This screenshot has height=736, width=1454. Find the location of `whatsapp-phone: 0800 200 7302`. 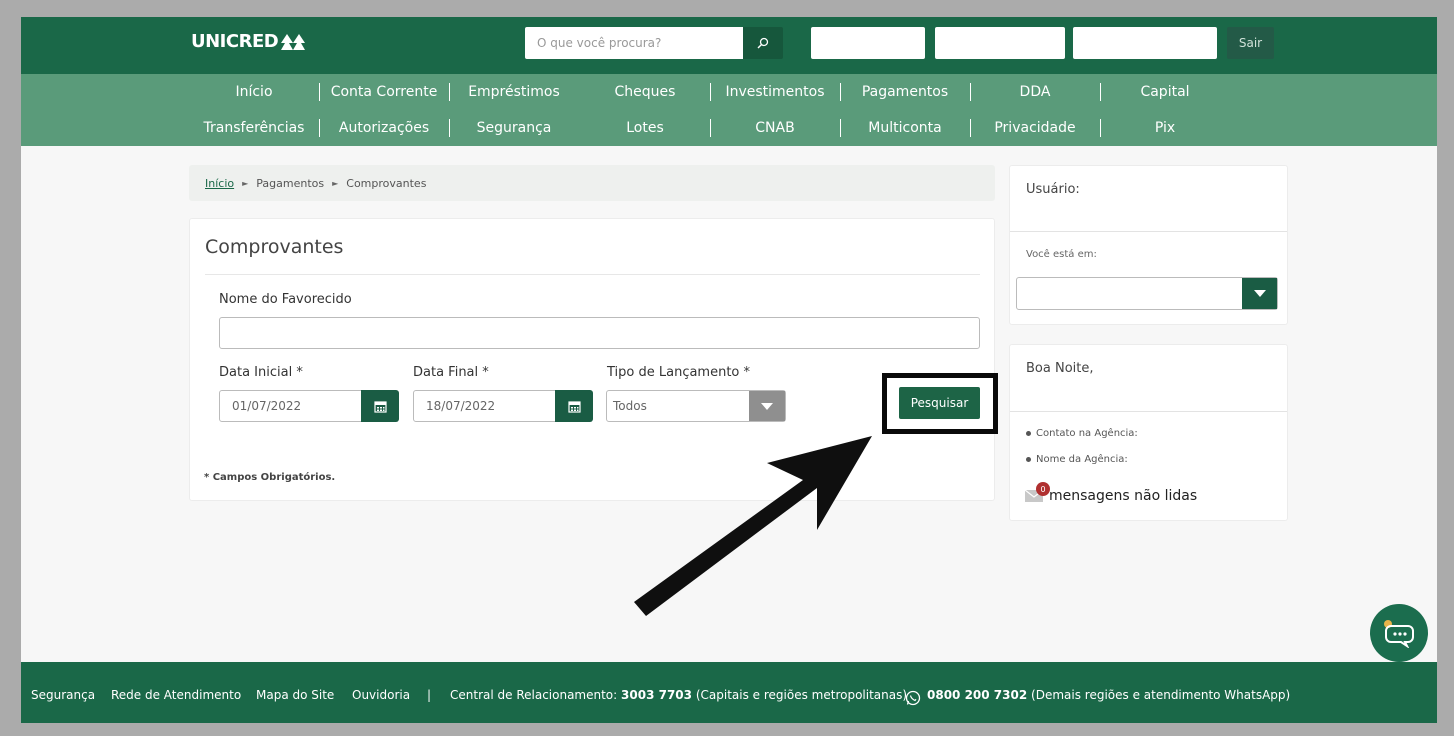

whatsapp-phone: 0800 200 7302 is located at coordinates (977, 695).